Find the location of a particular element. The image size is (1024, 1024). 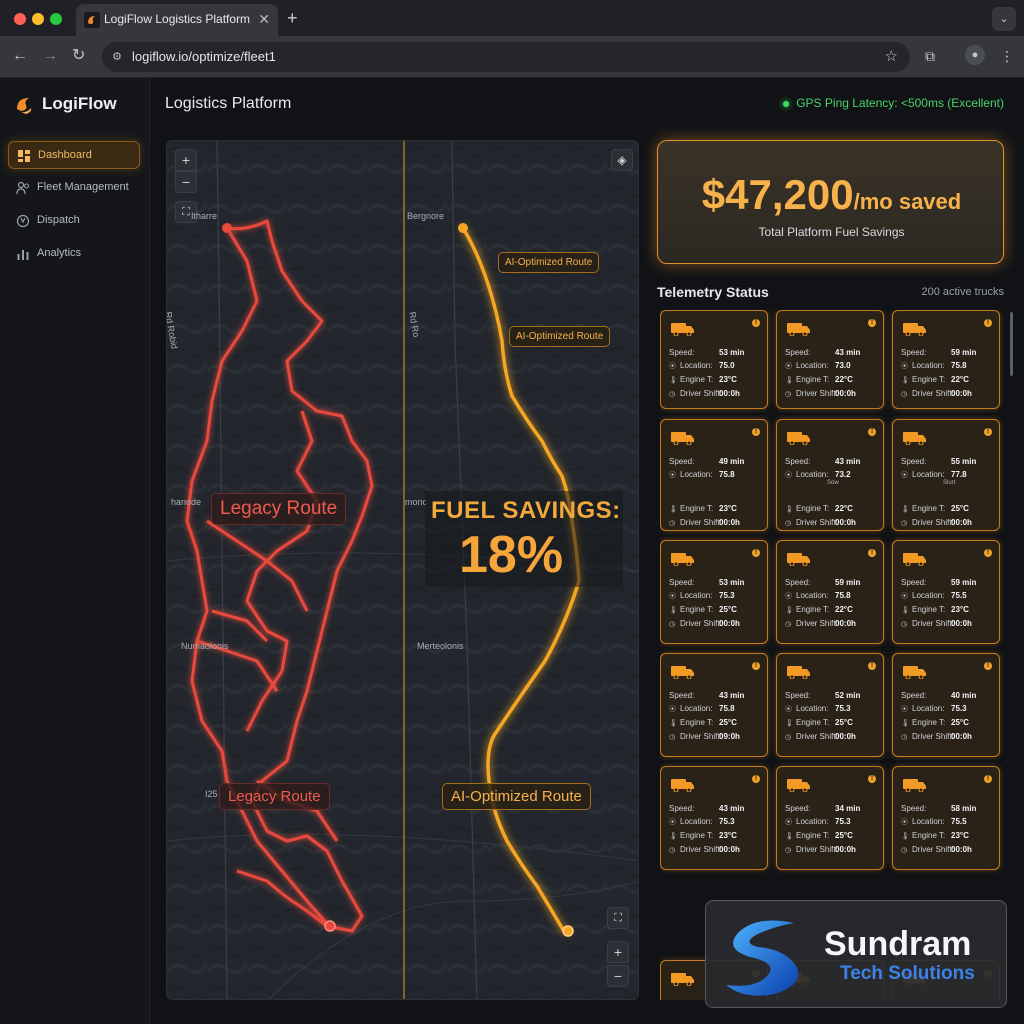

speed: Speed: 43 min is located at coordinates (706, 808).